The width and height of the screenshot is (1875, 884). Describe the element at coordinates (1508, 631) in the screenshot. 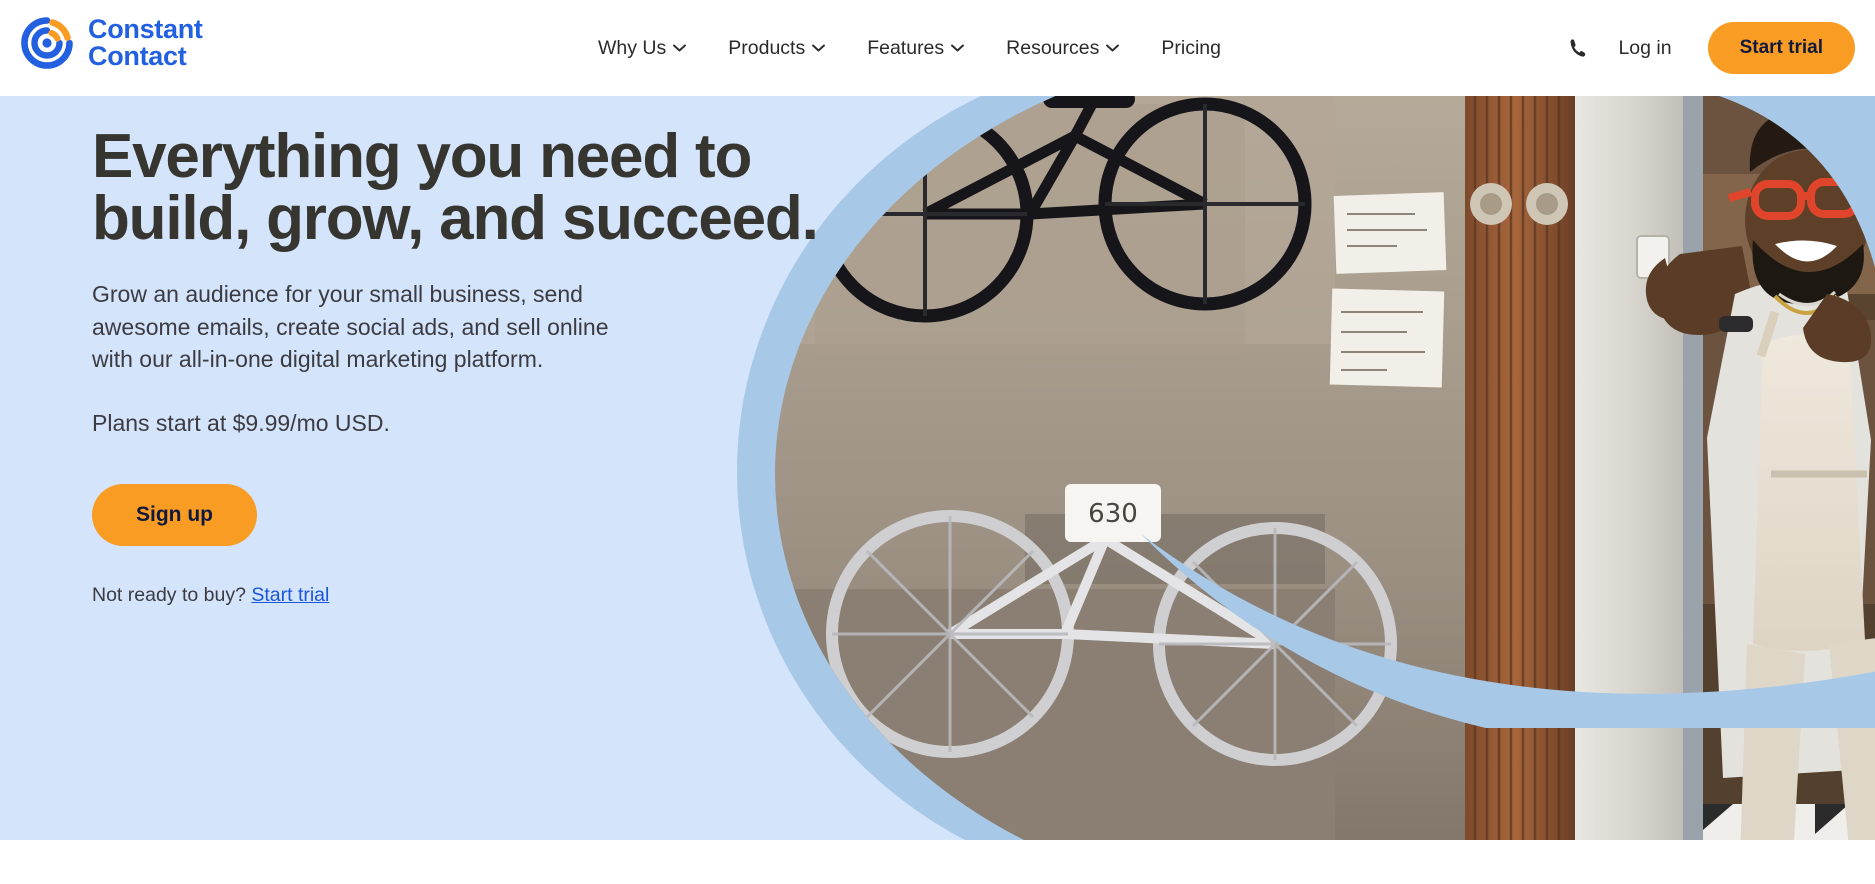

I see `hero-blue-swoosh` at that location.